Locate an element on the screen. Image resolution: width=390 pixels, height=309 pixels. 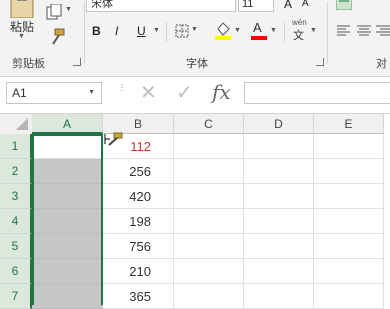
align-center-icon is located at coordinates (364, 30).